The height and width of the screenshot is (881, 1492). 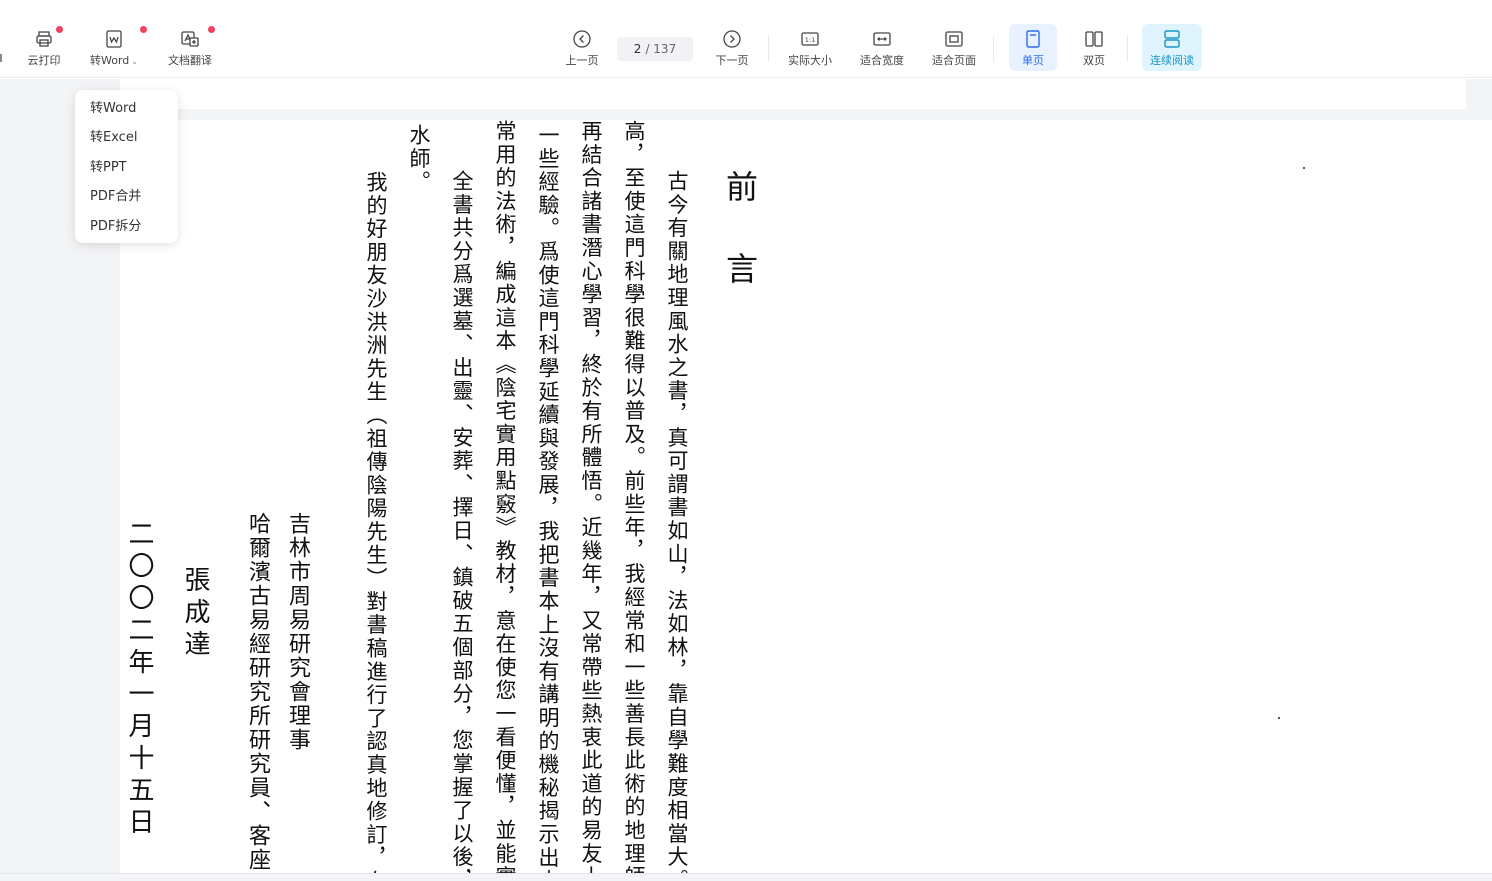 What do you see at coordinates (195, 614) in the screenshot?
I see `signature-name: 張成達` at bounding box center [195, 614].